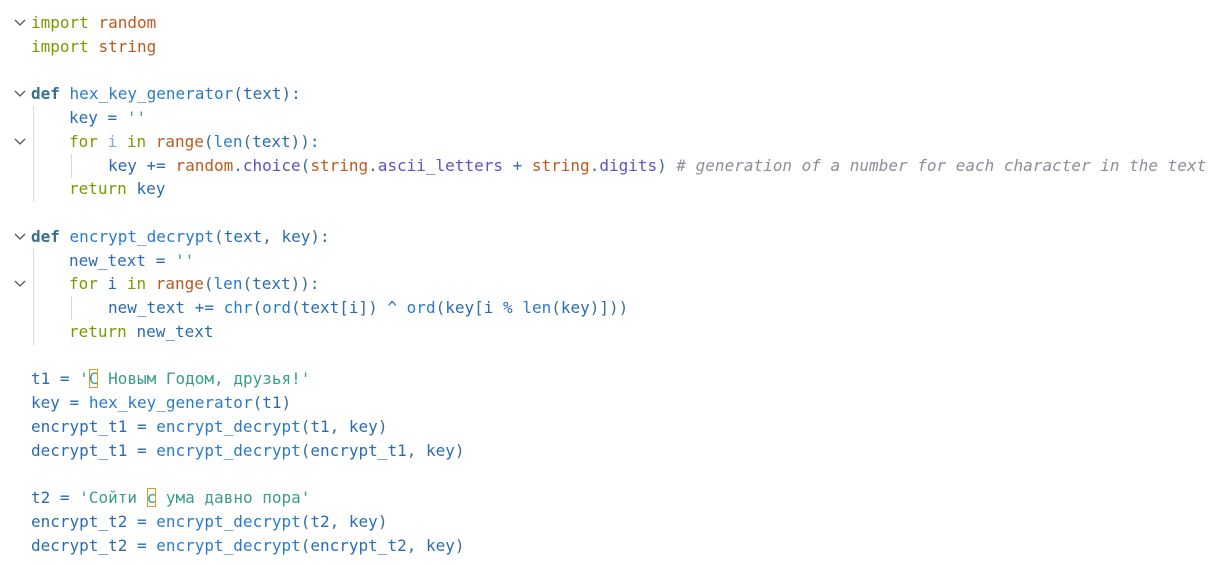 This screenshot has height=565, width=1229. I want to click on function-call: hex_key_generator, so click(170, 402).